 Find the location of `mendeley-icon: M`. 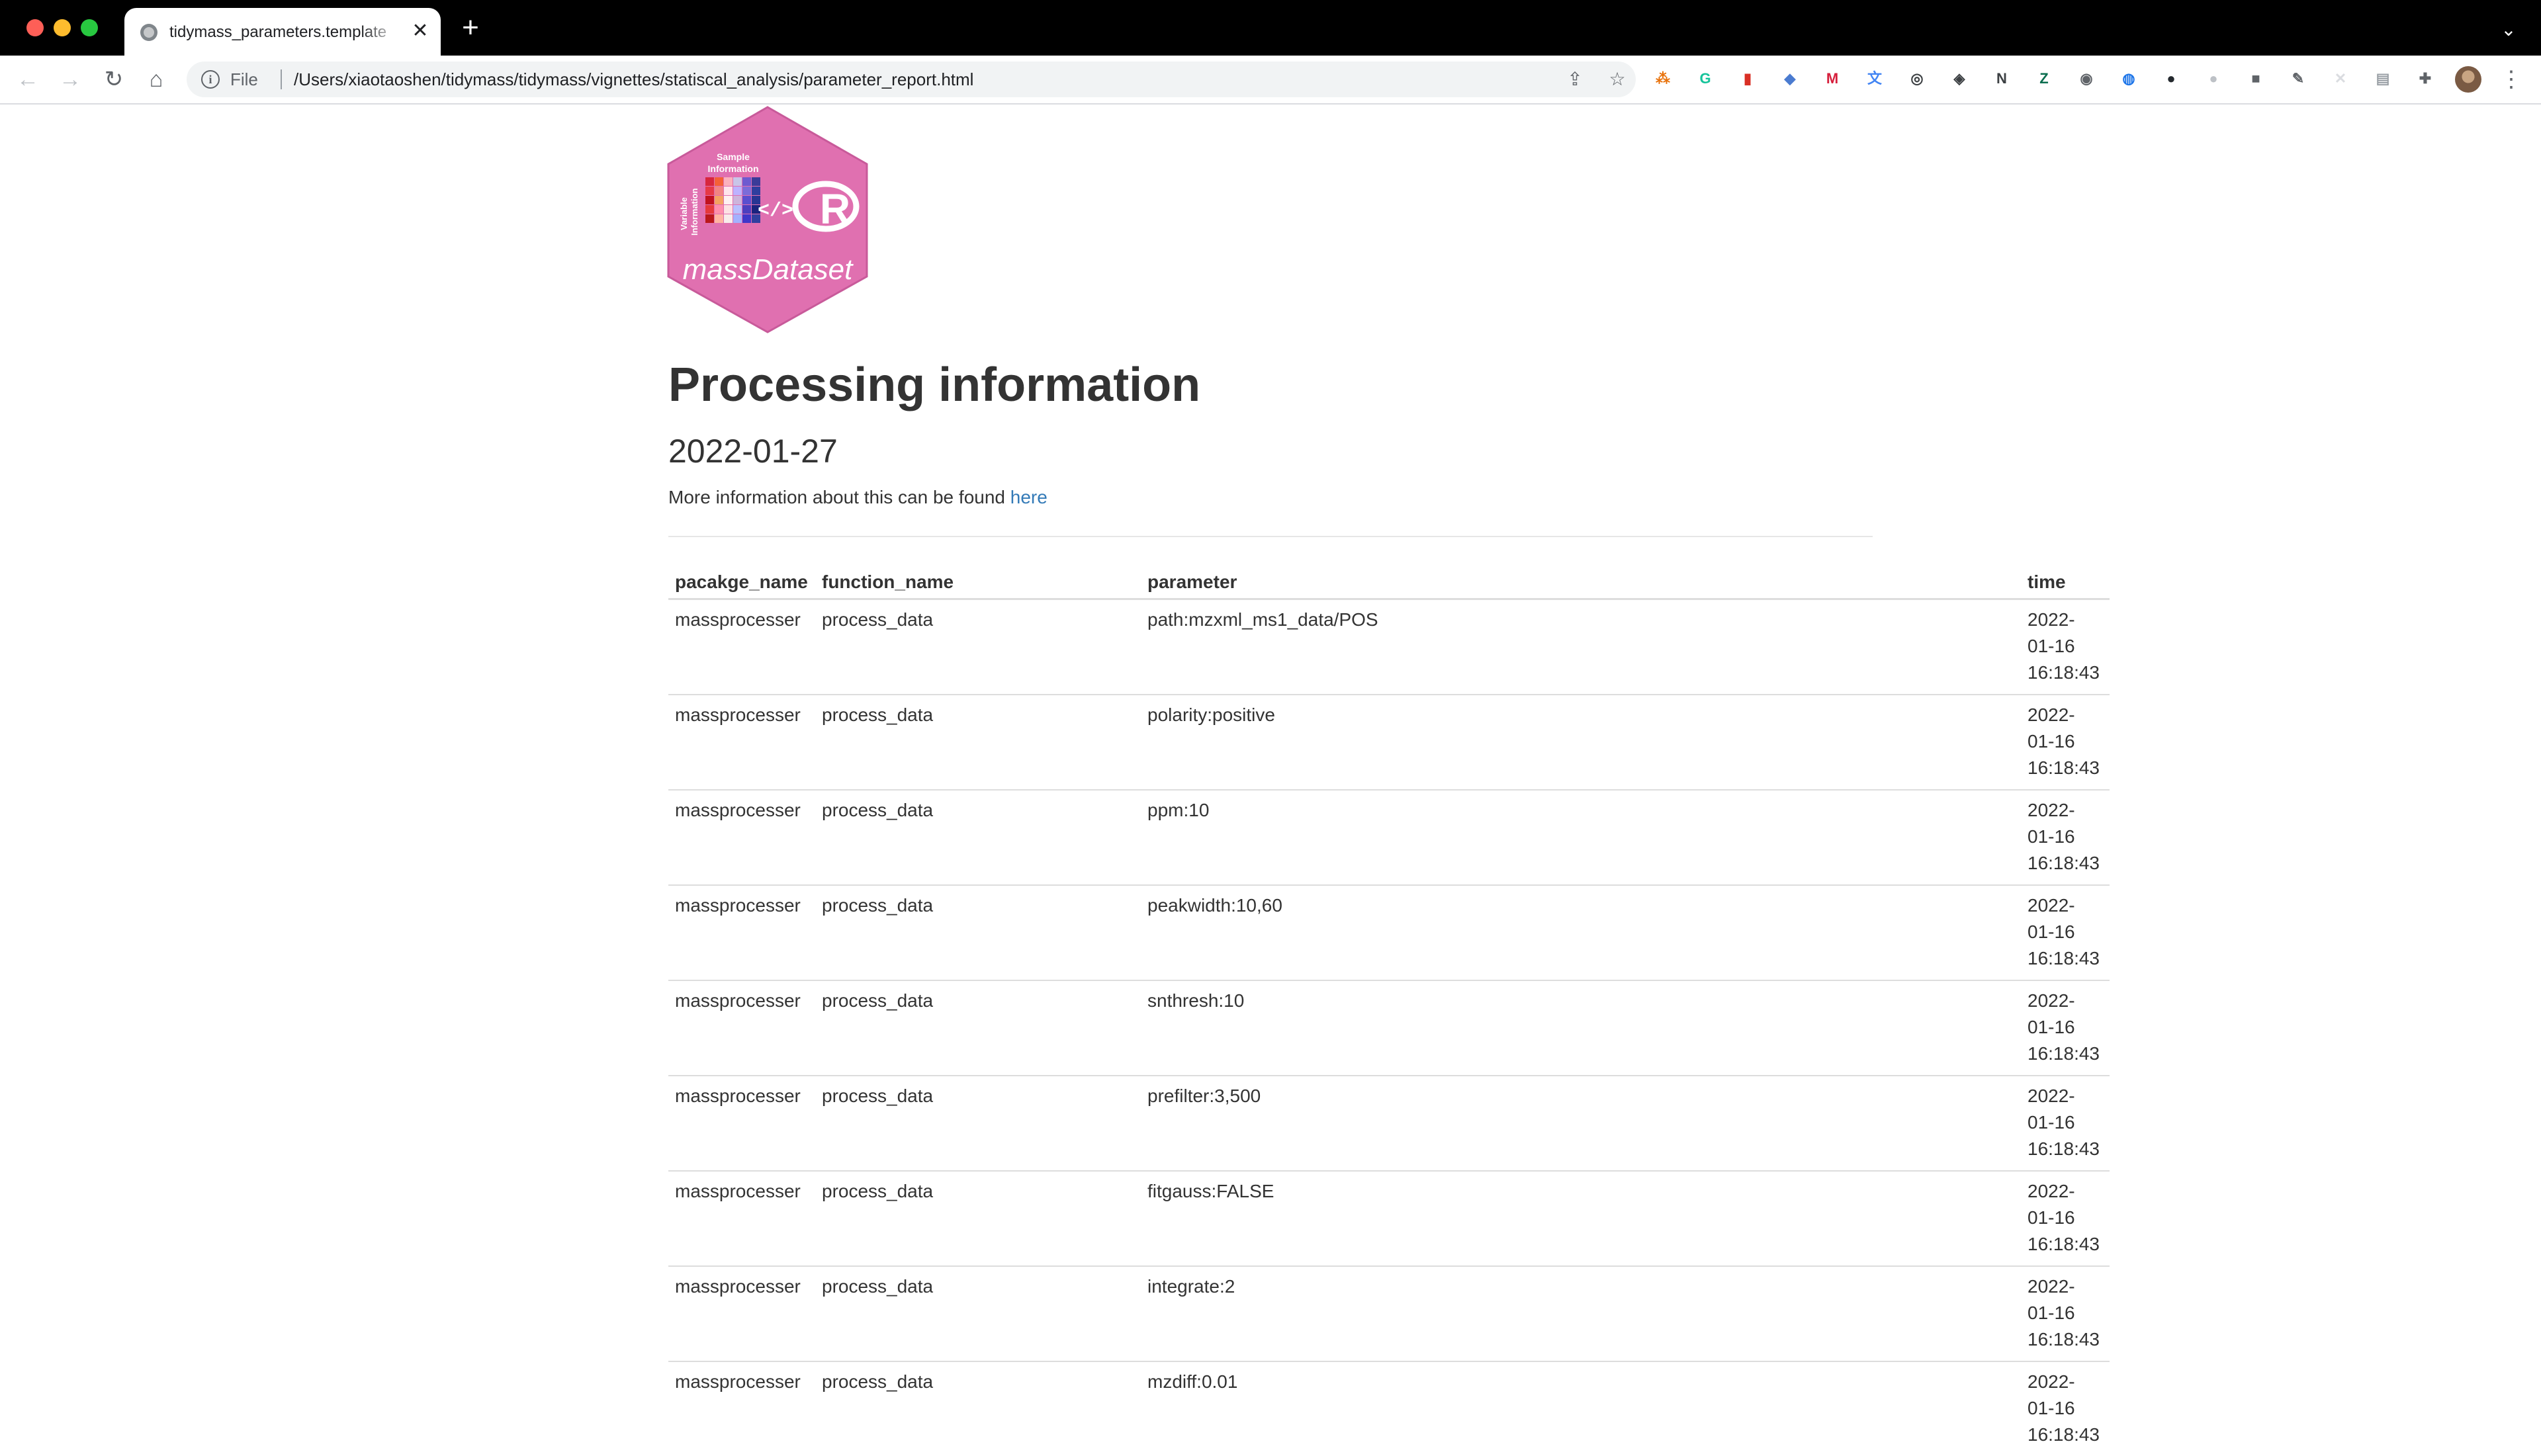

mendeley-icon: M is located at coordinates (1833, 78).